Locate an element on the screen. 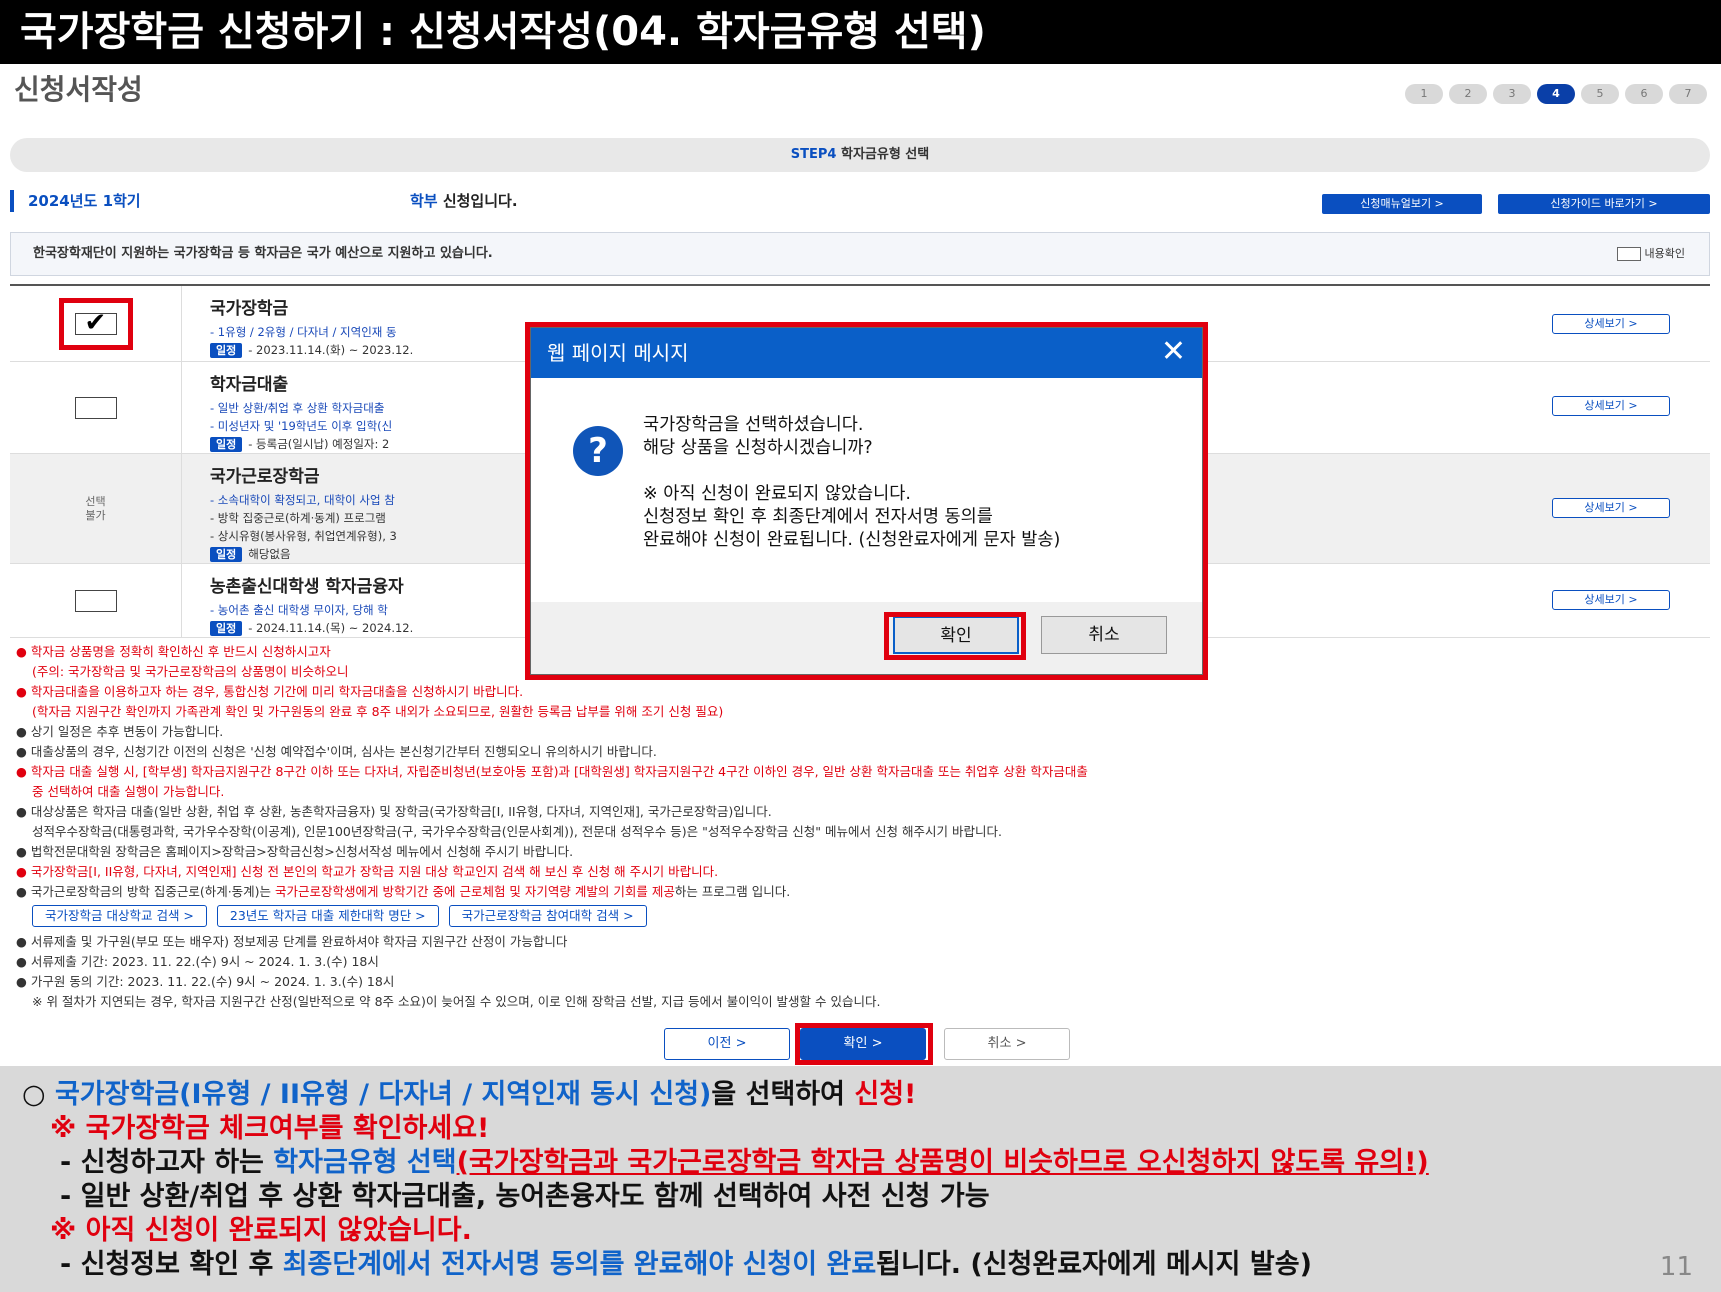  checkbox-box is located at coordinates (1628, 254).